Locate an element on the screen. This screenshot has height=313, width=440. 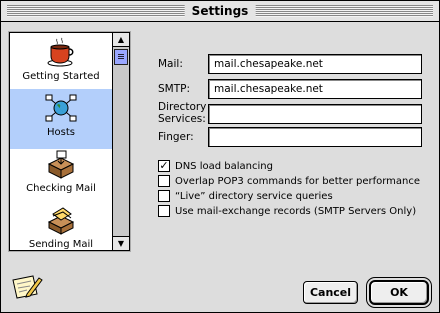
finger-server-input is located at coordinates (315, 137).